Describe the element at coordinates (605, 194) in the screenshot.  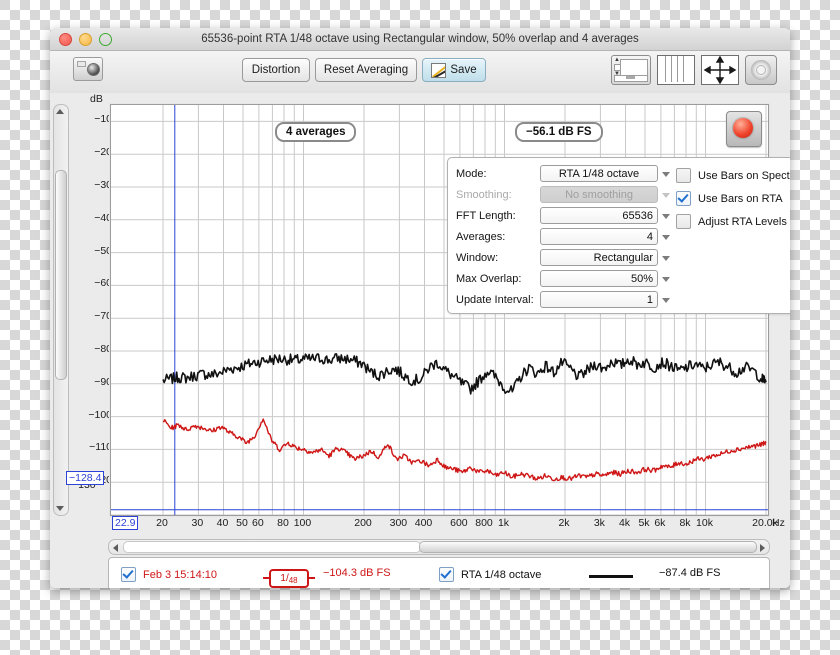
I see `settings-value-field: No smoothing` at that location.